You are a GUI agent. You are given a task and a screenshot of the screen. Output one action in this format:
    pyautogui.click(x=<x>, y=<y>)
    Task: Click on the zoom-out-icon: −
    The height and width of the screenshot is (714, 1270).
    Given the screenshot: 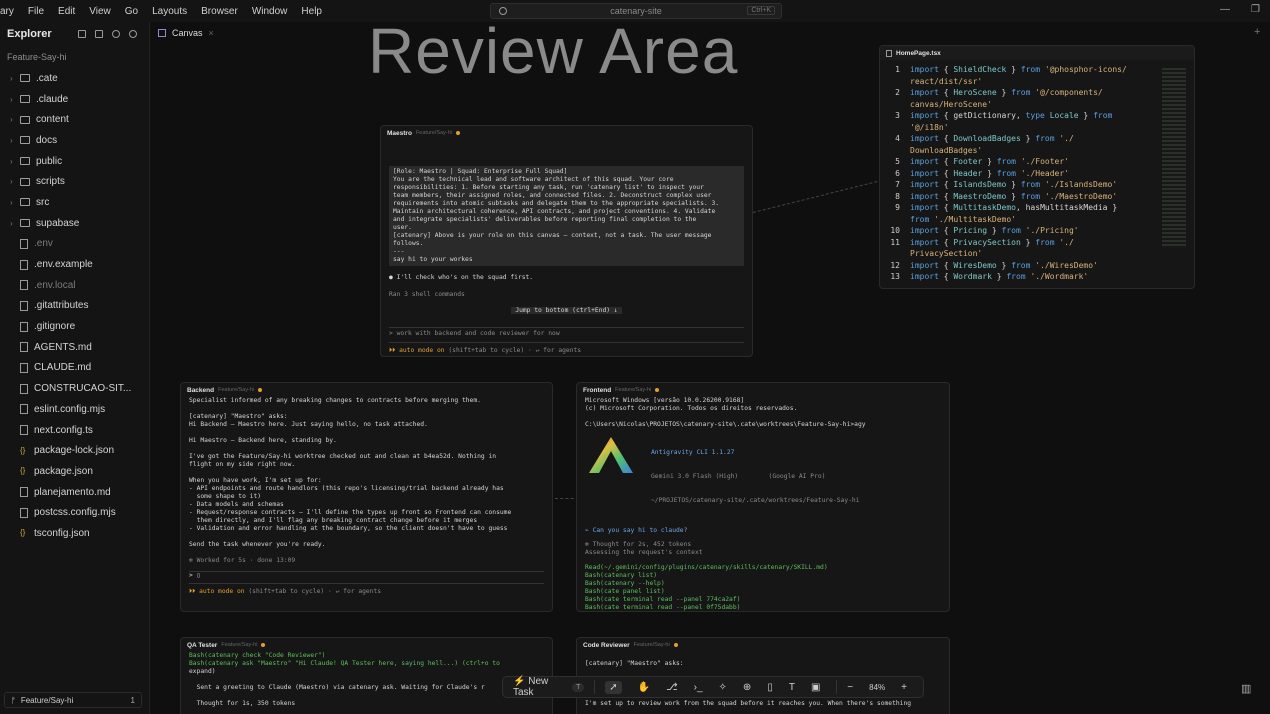 What is the action you would take?
    pyautogui.click(x=850, y=687)
    